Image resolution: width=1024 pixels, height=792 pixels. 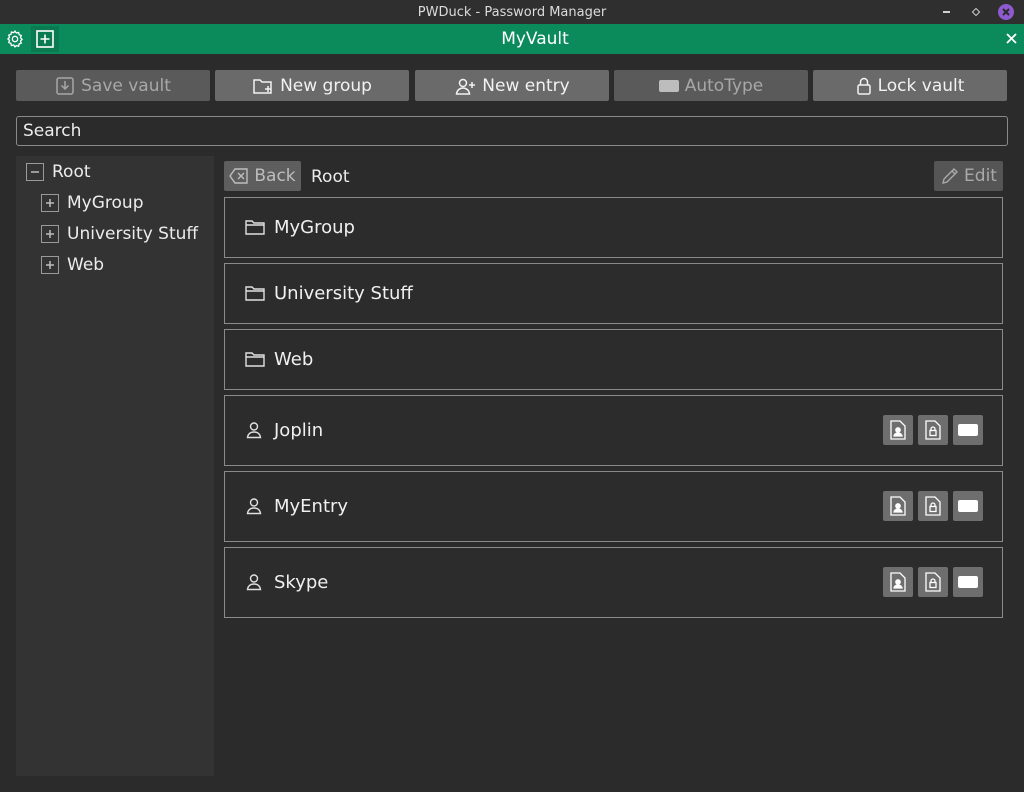 I want to click on back-button: Back, so click(x=262, y=176).